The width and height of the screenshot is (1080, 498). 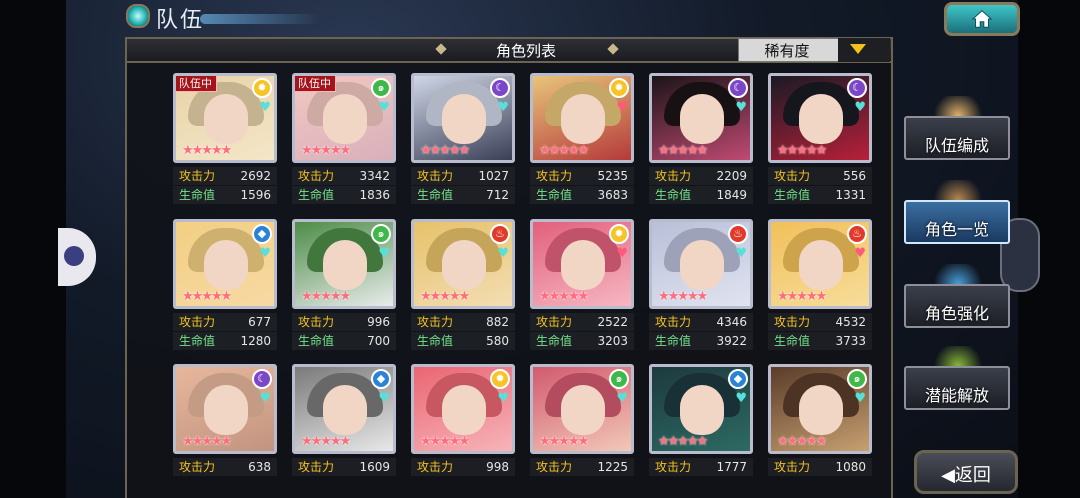 What do you see at coordinates (787, 51) in the screenshot?
I see `sort-dropdown-label: 稀有度` at bounding box center [787, 51].